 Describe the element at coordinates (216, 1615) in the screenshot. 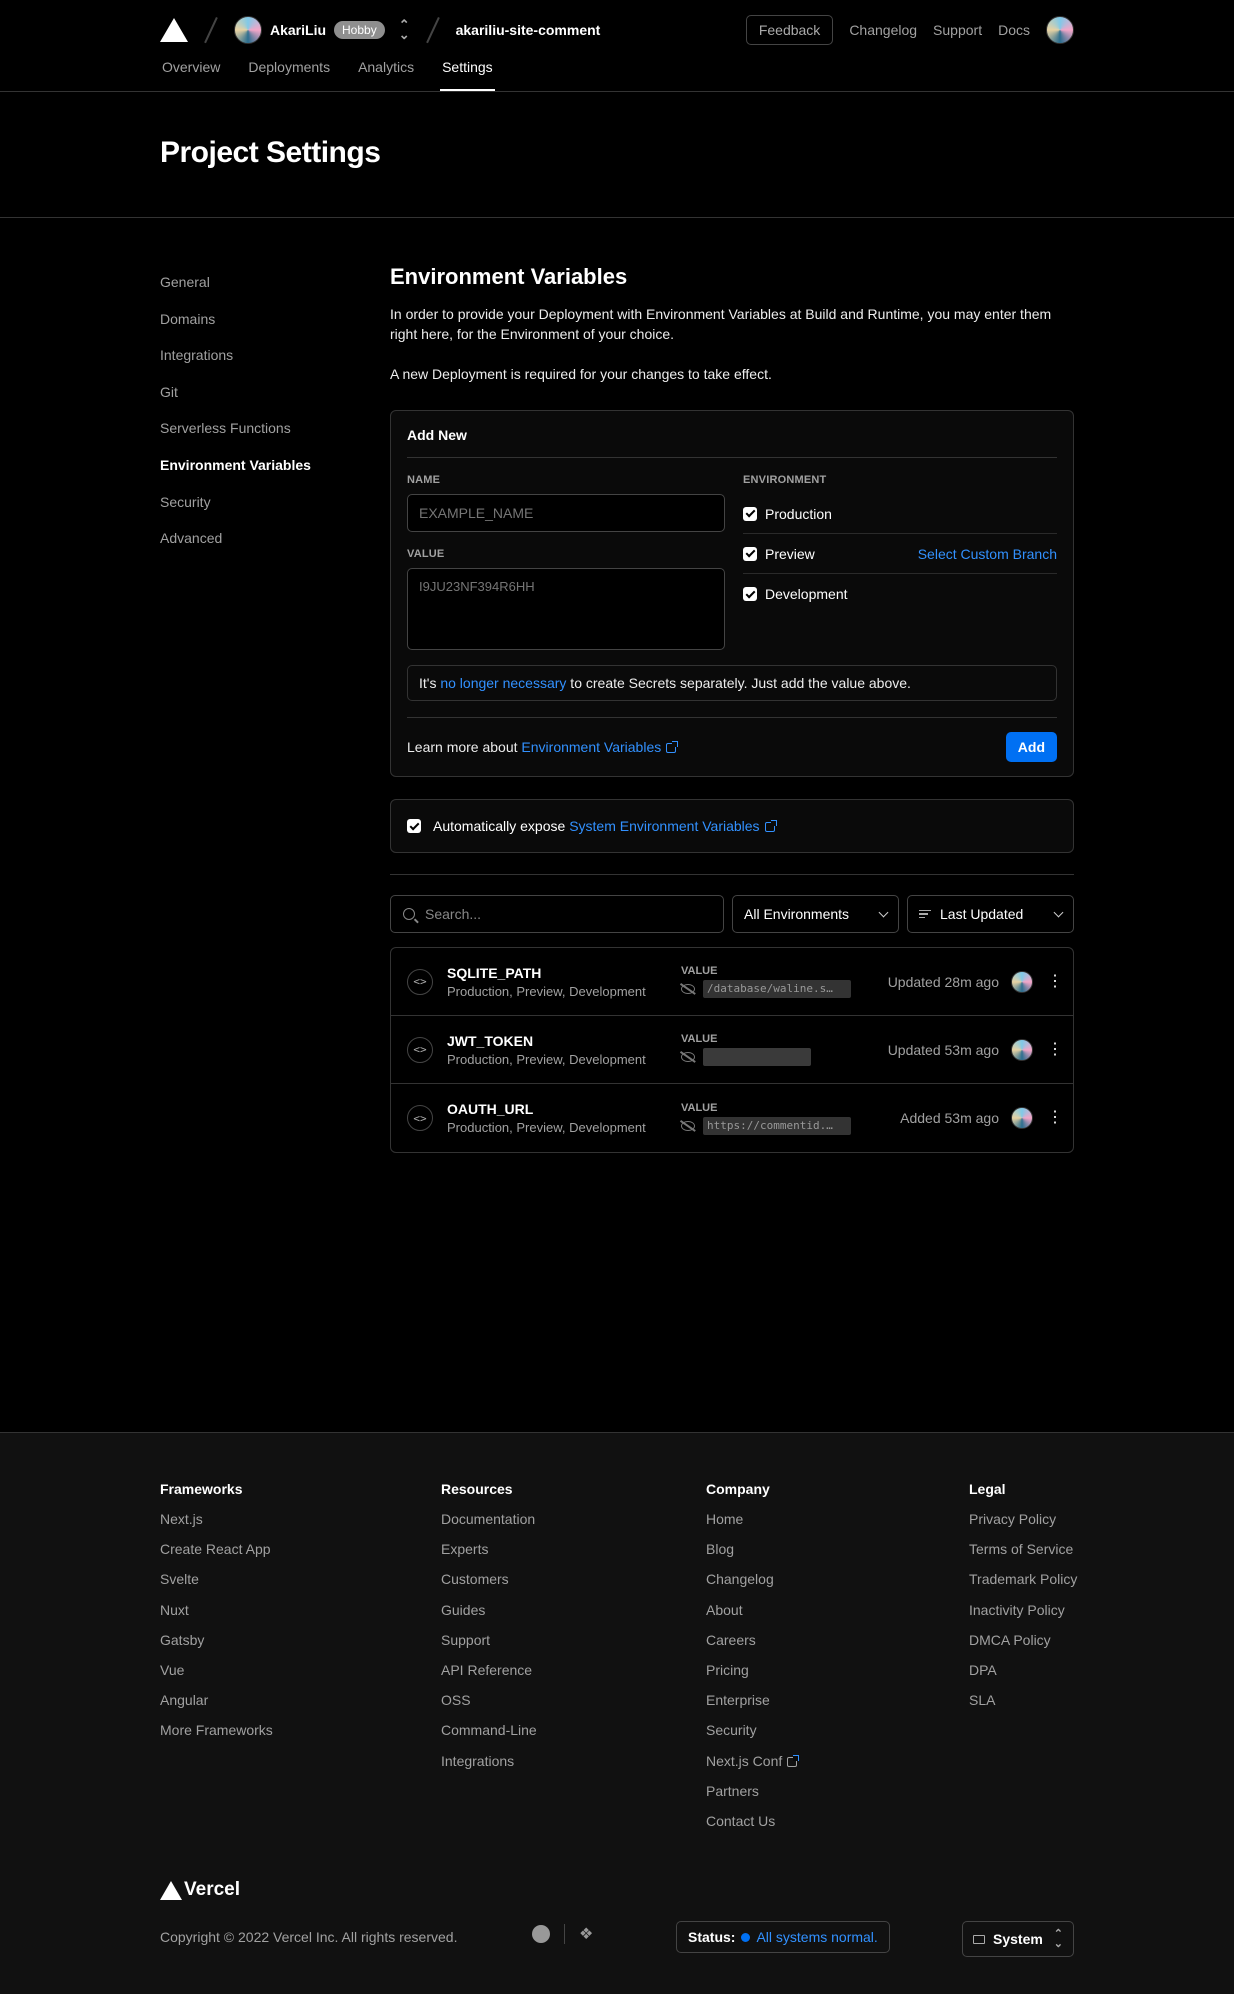

I see `footer-link: Nuxt` at that location.